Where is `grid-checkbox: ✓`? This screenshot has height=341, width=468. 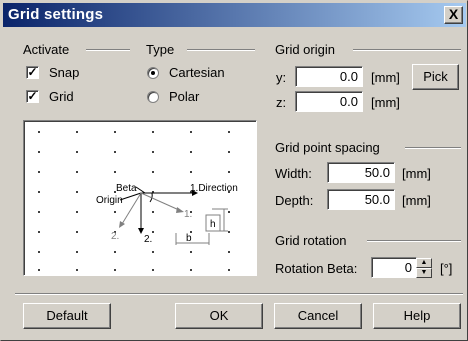
grid-checkbox: ✓ is located at coordinates (32, 96).